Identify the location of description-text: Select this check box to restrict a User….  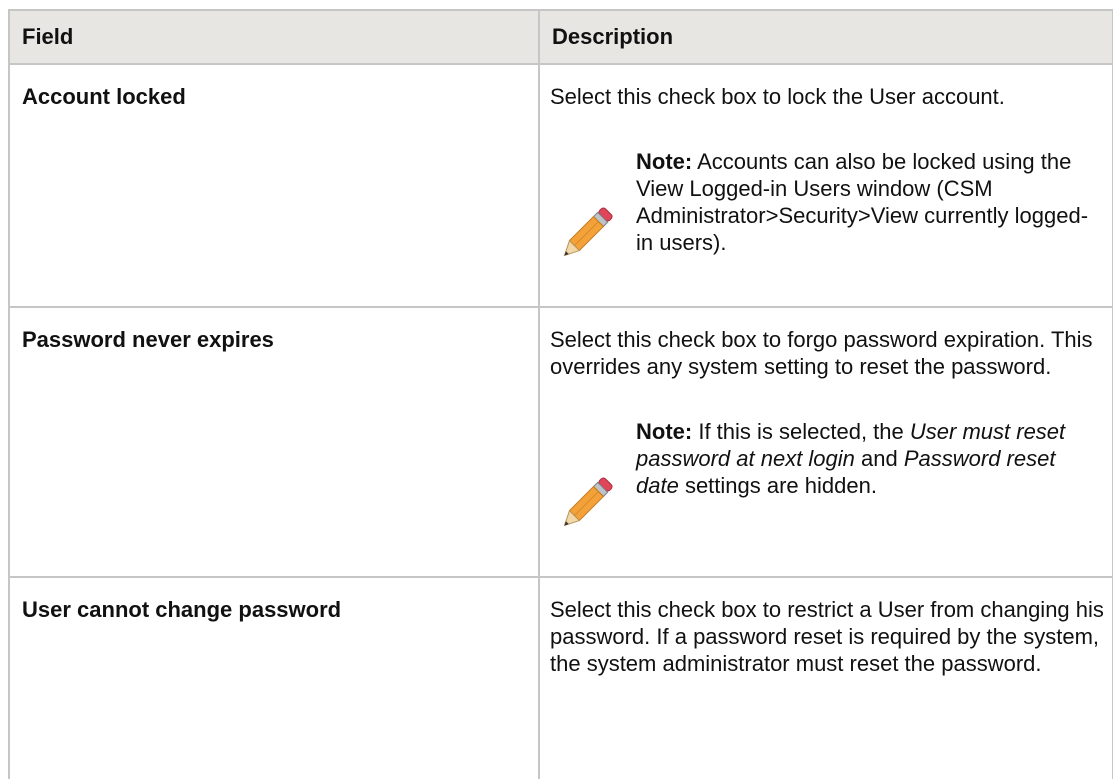
(827, 636).